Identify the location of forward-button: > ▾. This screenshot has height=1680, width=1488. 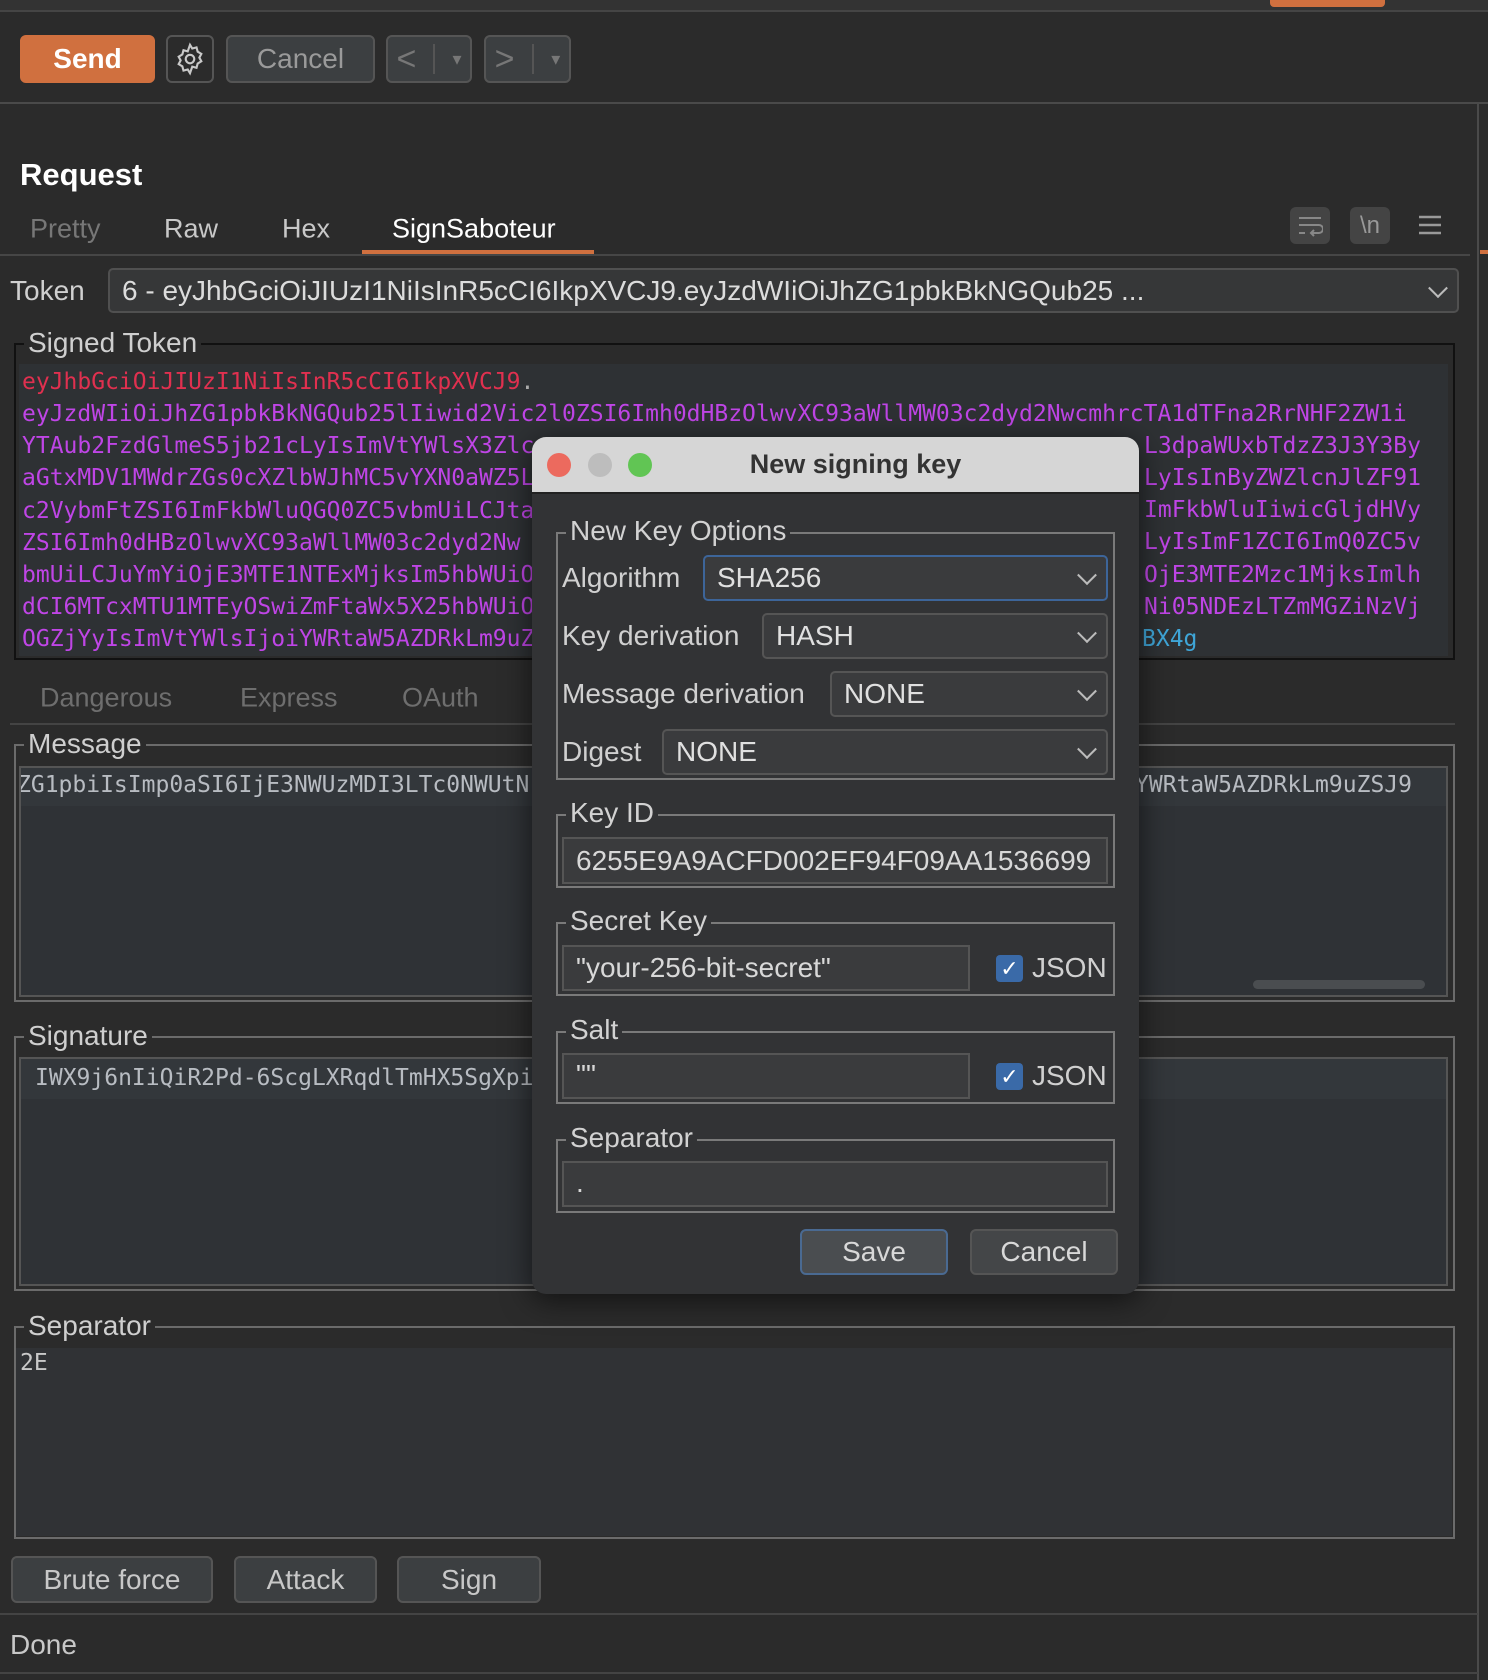
(527, 59).